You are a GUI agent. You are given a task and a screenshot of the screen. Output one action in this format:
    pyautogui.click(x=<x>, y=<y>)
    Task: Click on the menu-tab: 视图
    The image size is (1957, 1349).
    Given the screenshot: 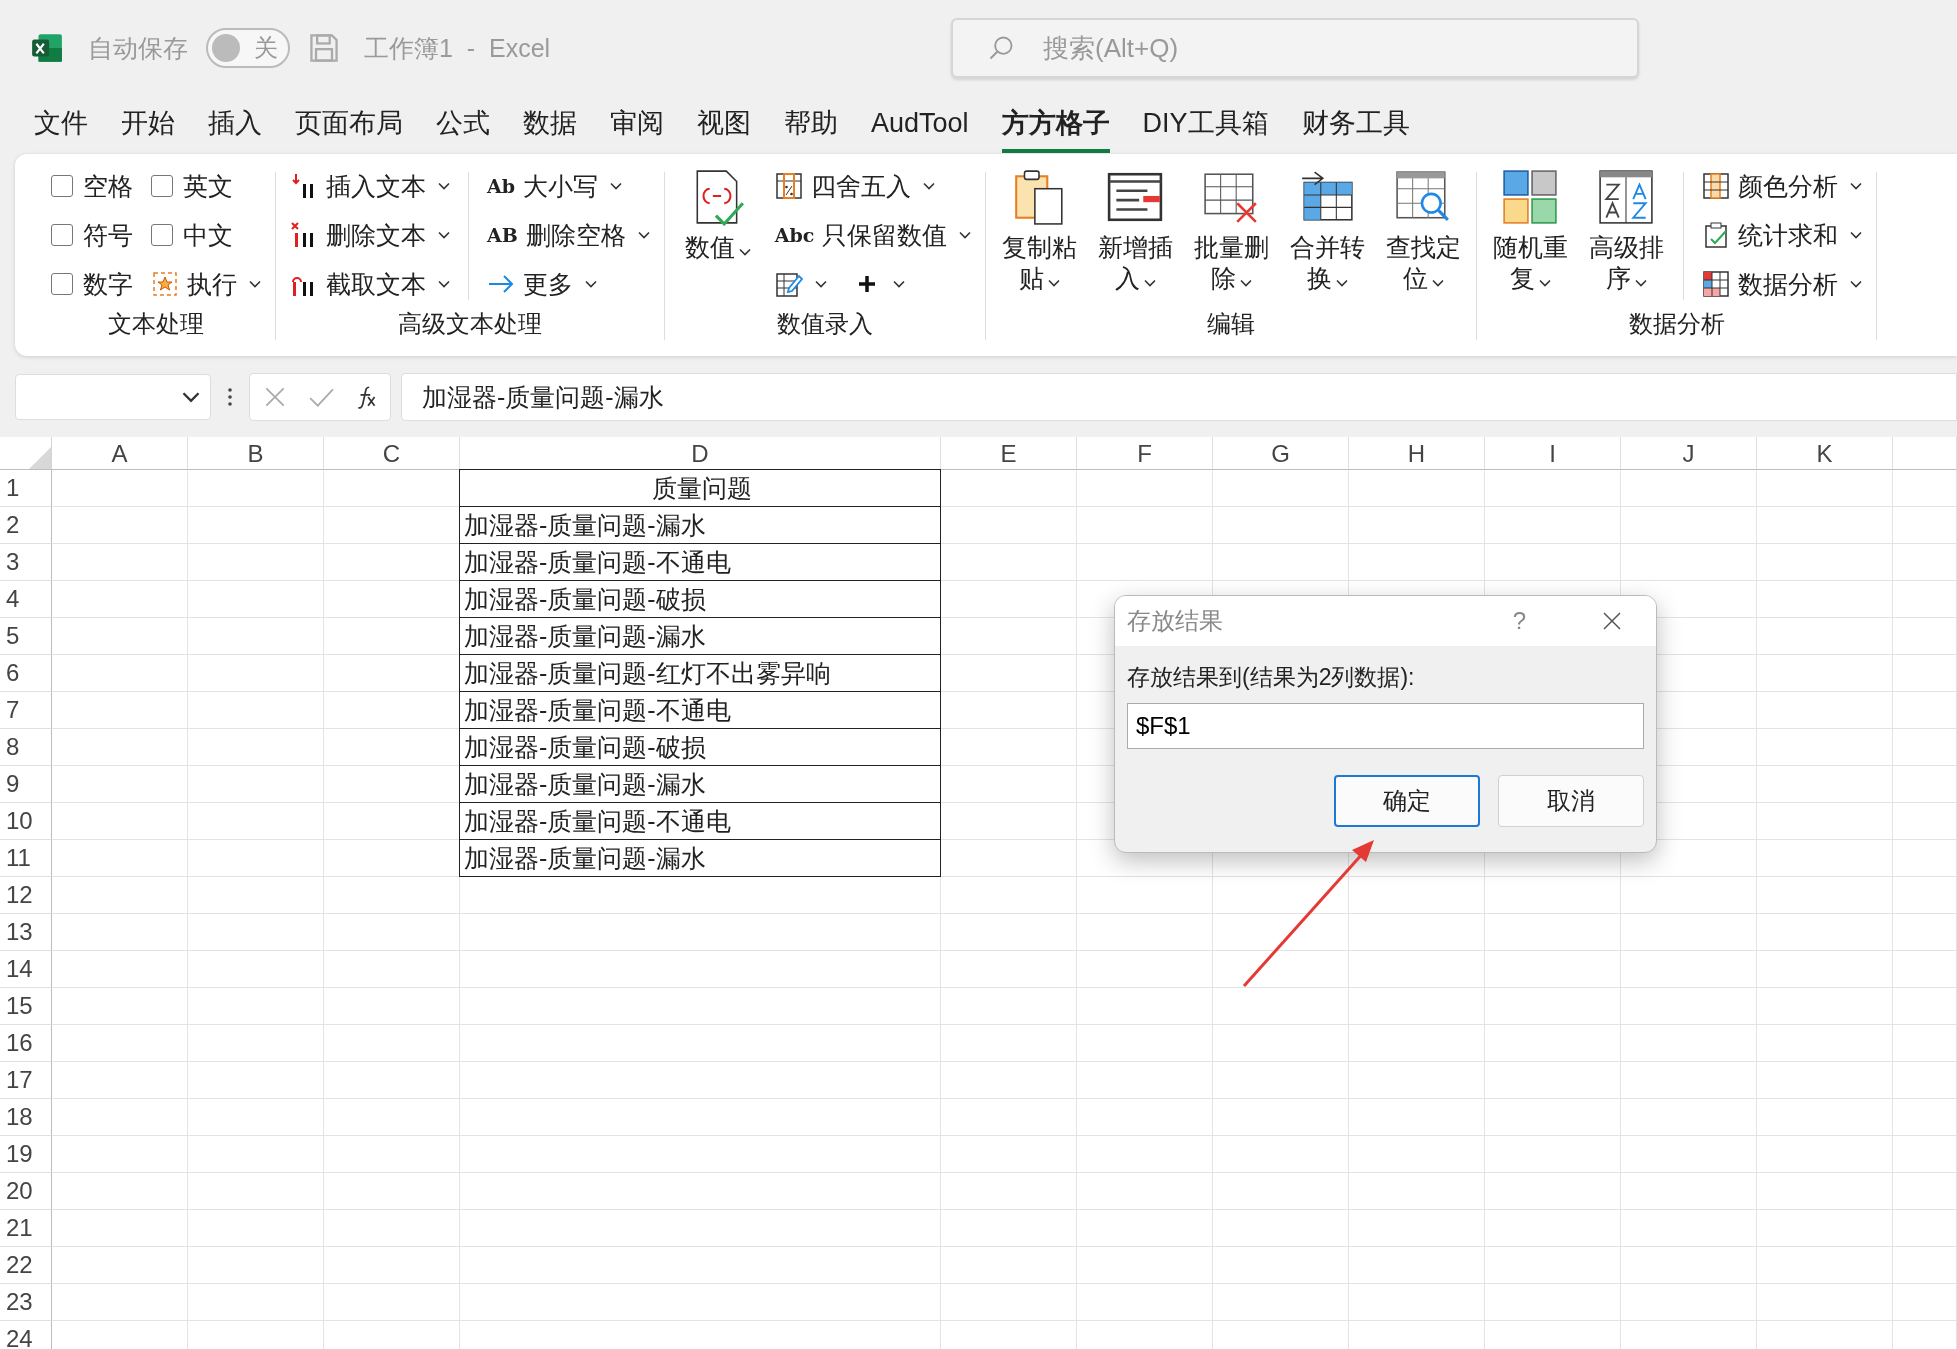 What is the action you would take?
    pyautogui.click(x=724, y=125)
    